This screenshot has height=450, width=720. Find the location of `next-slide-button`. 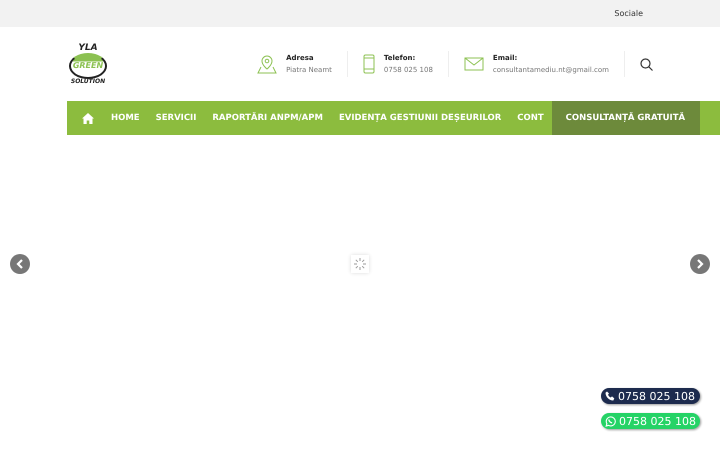

next-slide-button is located at coordinates (700, 264).